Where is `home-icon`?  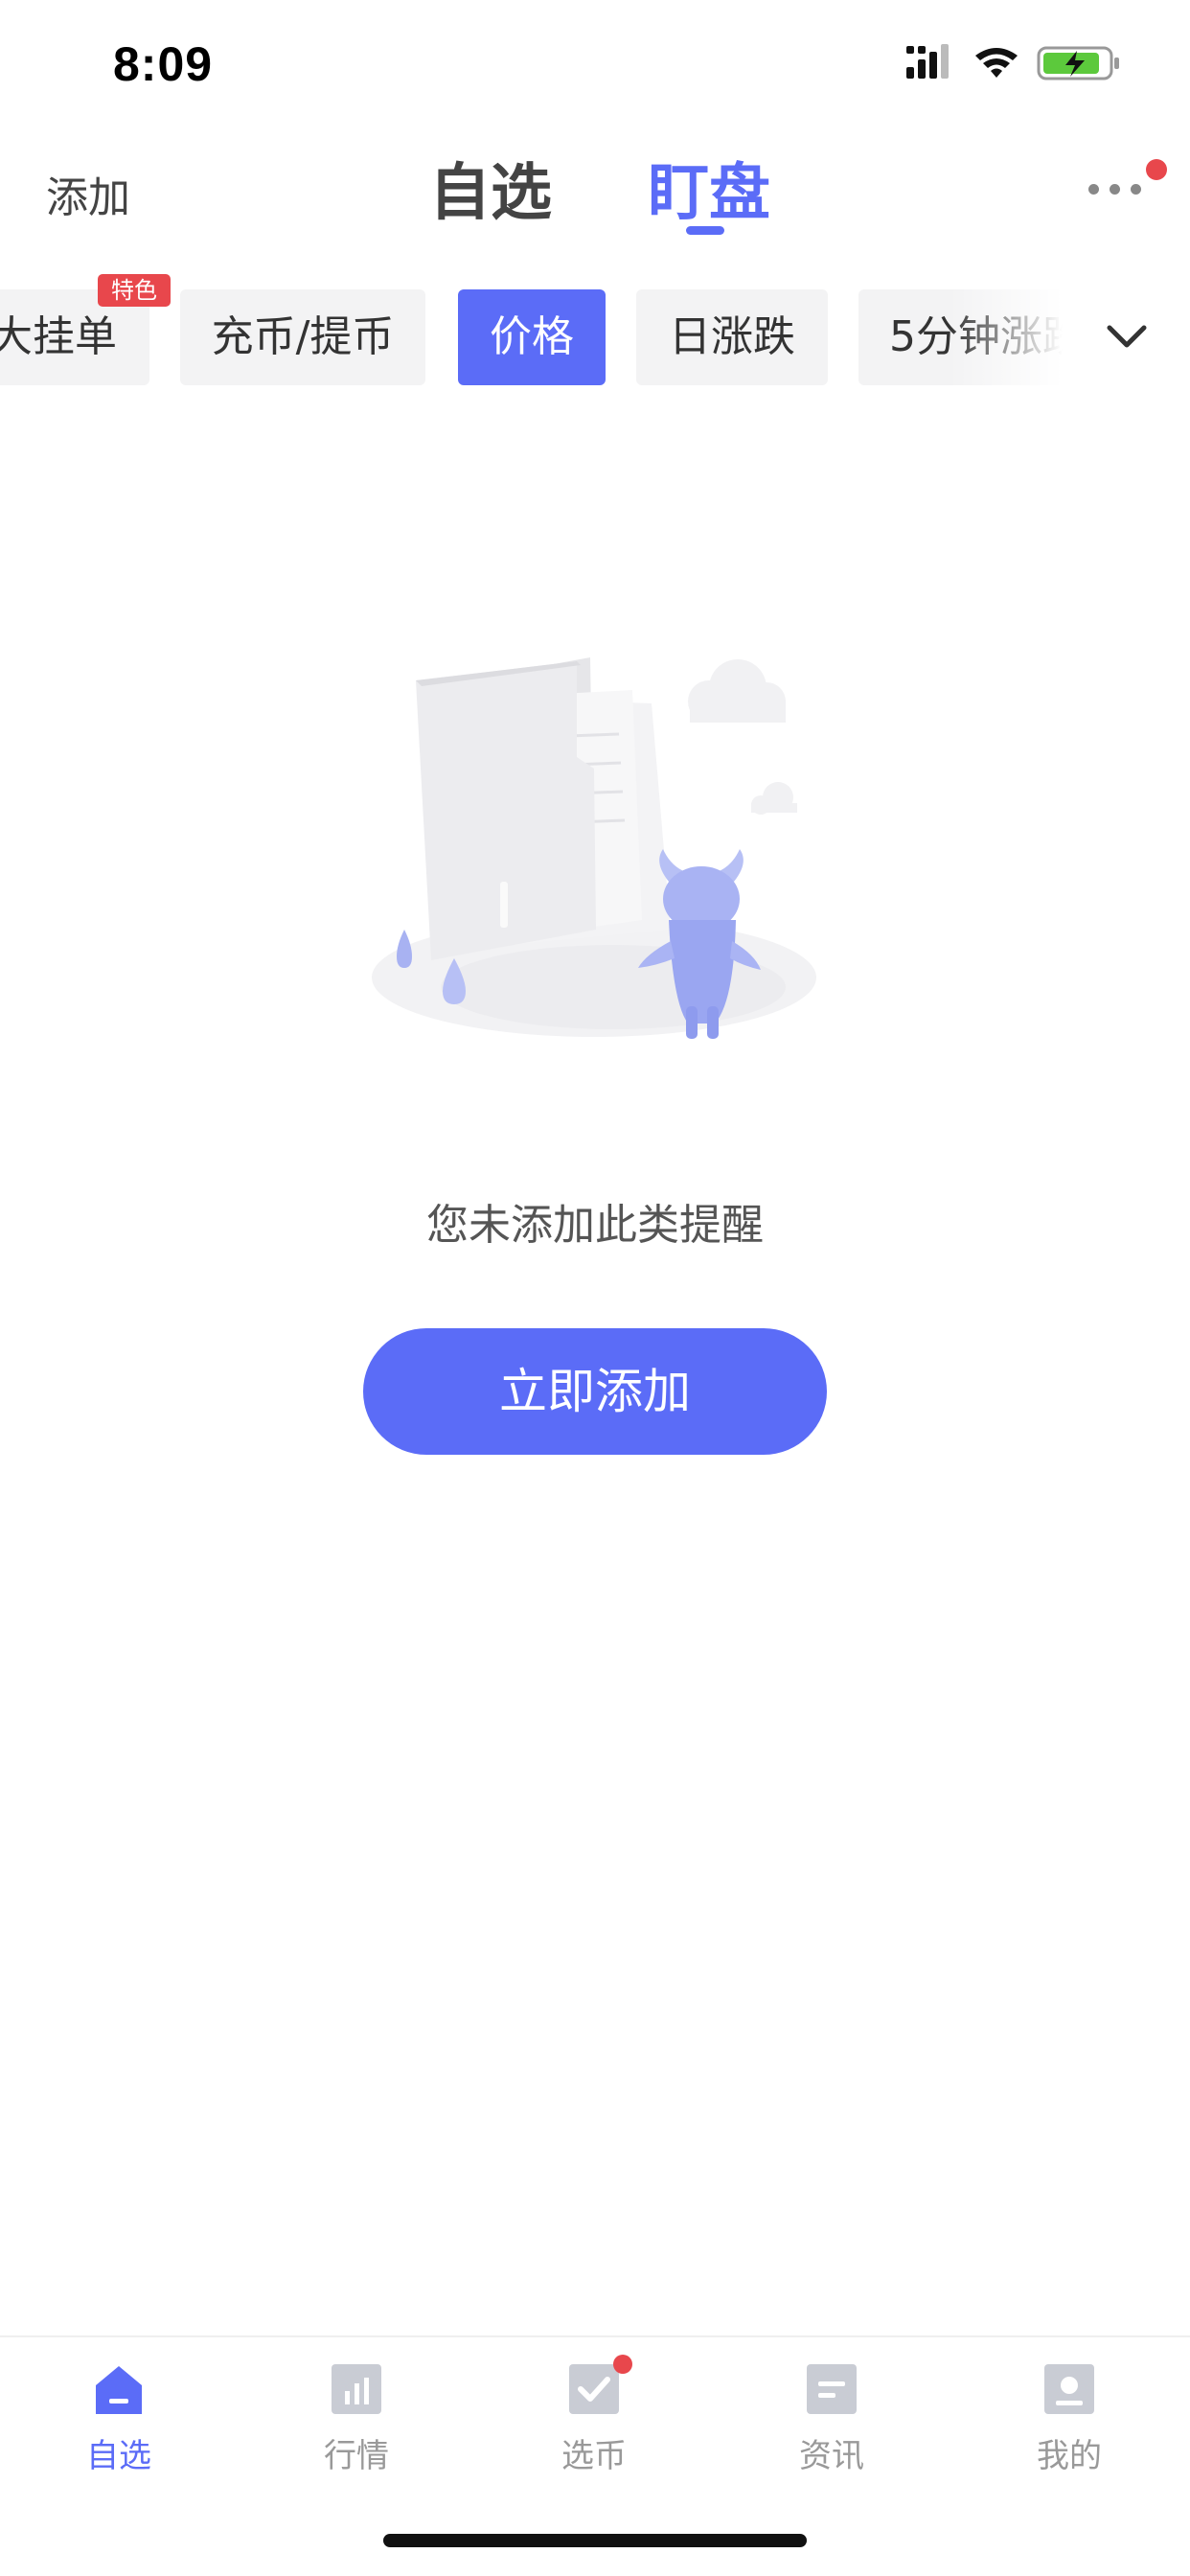
home-icon is located at coordinates (119, 2390).